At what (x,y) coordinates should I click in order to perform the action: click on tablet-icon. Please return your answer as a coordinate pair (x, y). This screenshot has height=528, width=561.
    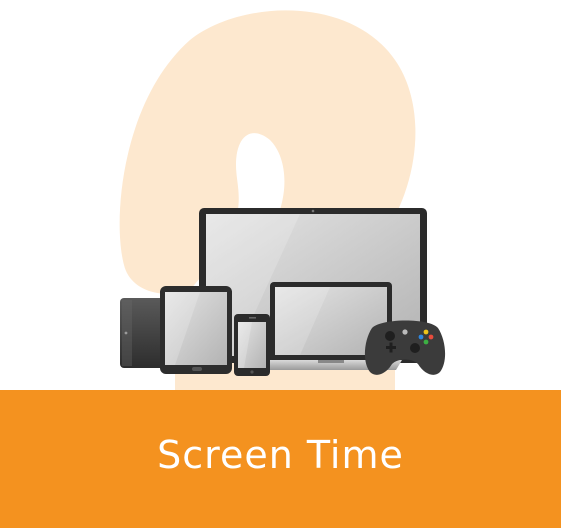
    Looking at the image, I should click on (196, 330).